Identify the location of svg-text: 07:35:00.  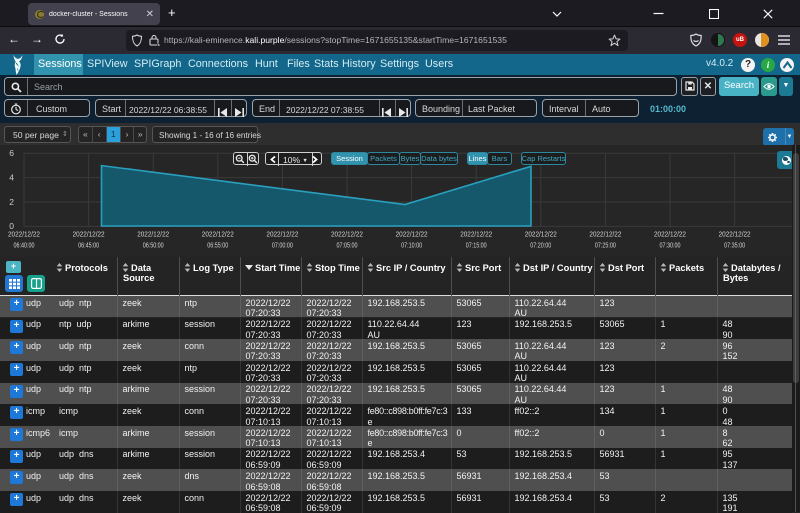
(734, 245).